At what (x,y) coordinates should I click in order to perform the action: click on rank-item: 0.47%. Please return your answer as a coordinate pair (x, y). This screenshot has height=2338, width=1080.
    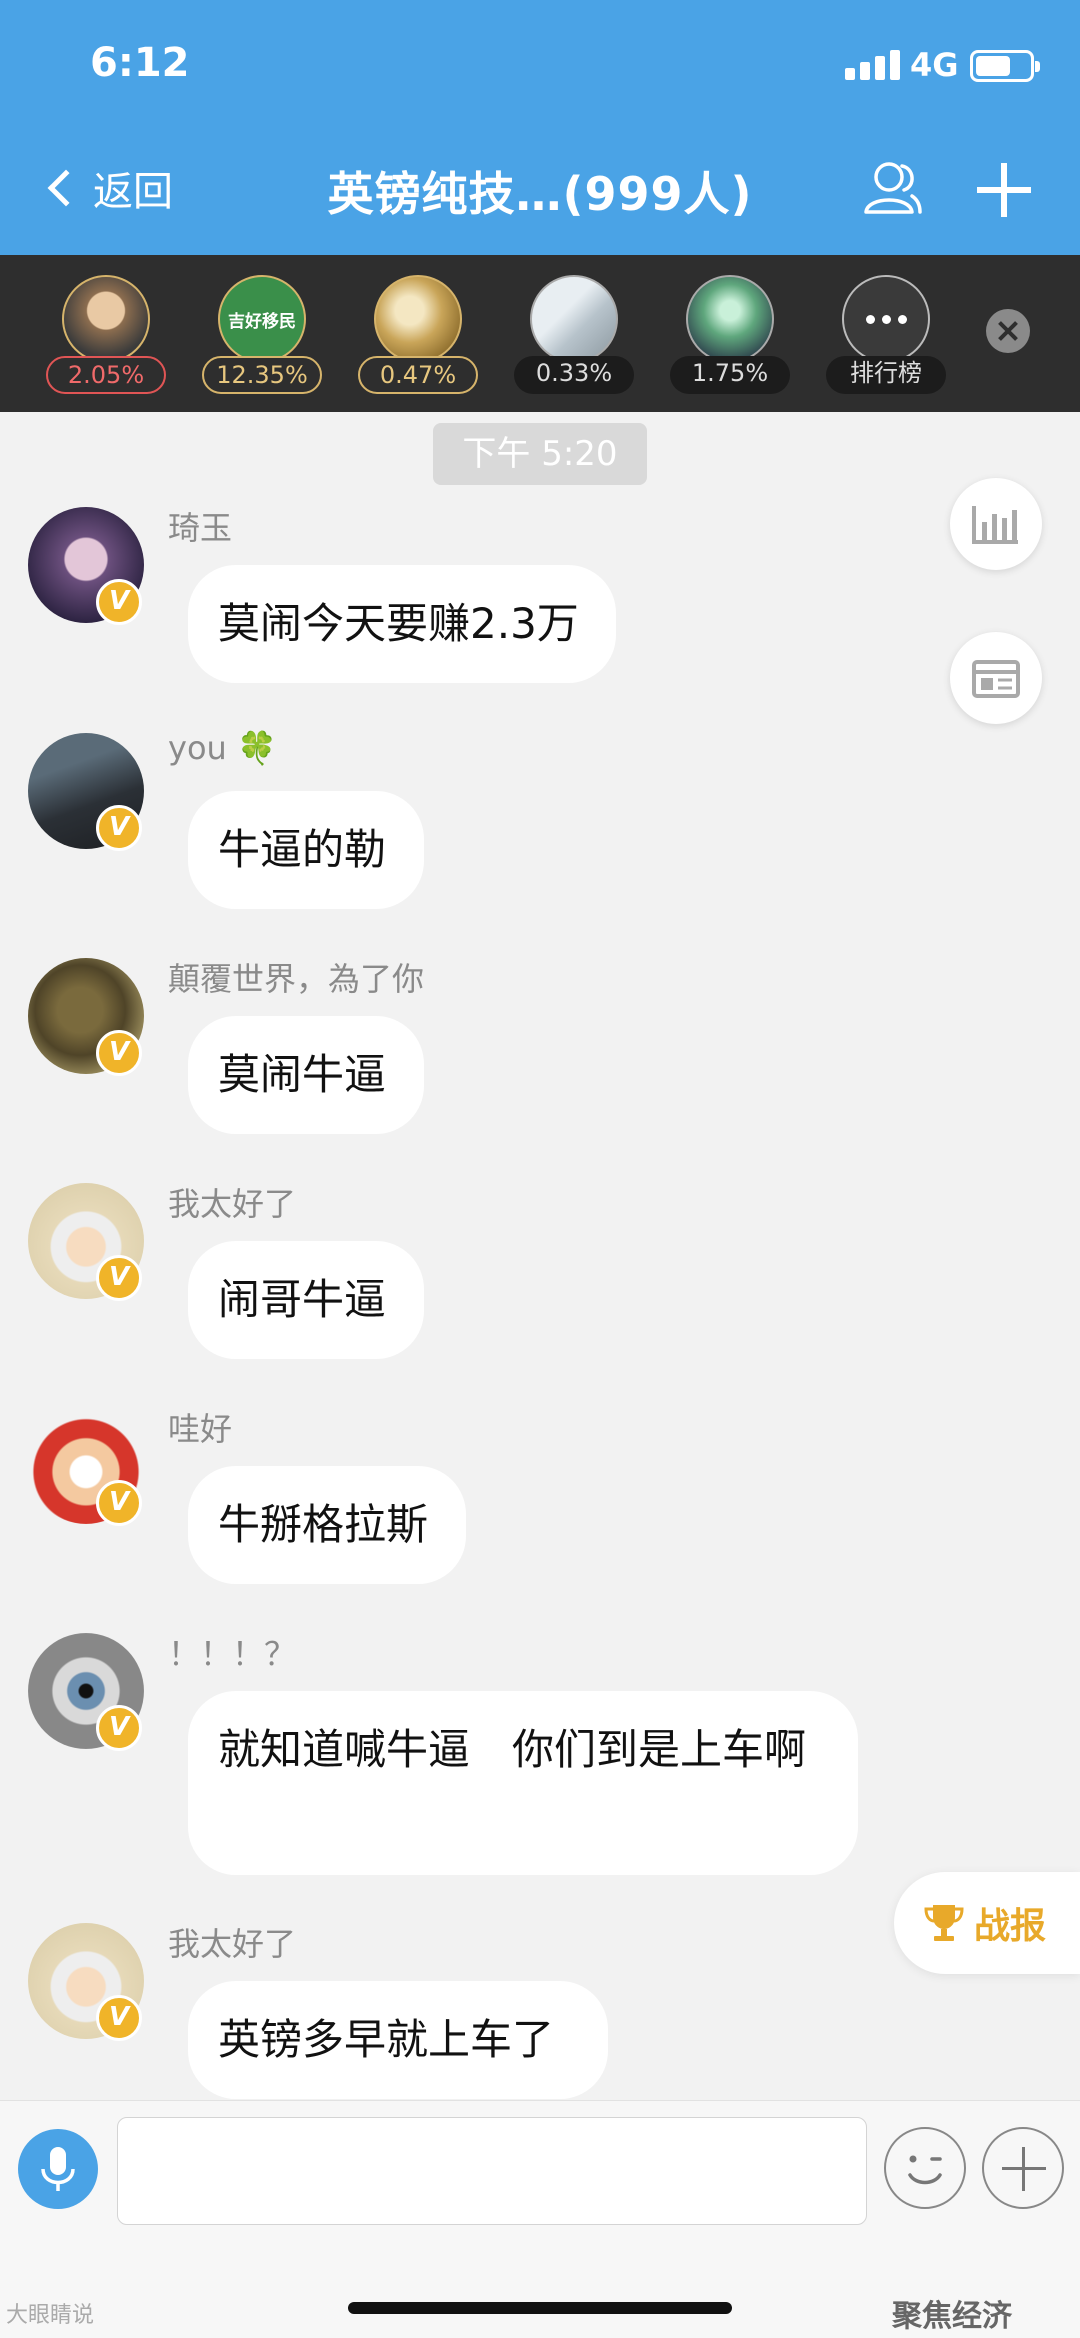
    Looking at the image, I should click on (418, 335).